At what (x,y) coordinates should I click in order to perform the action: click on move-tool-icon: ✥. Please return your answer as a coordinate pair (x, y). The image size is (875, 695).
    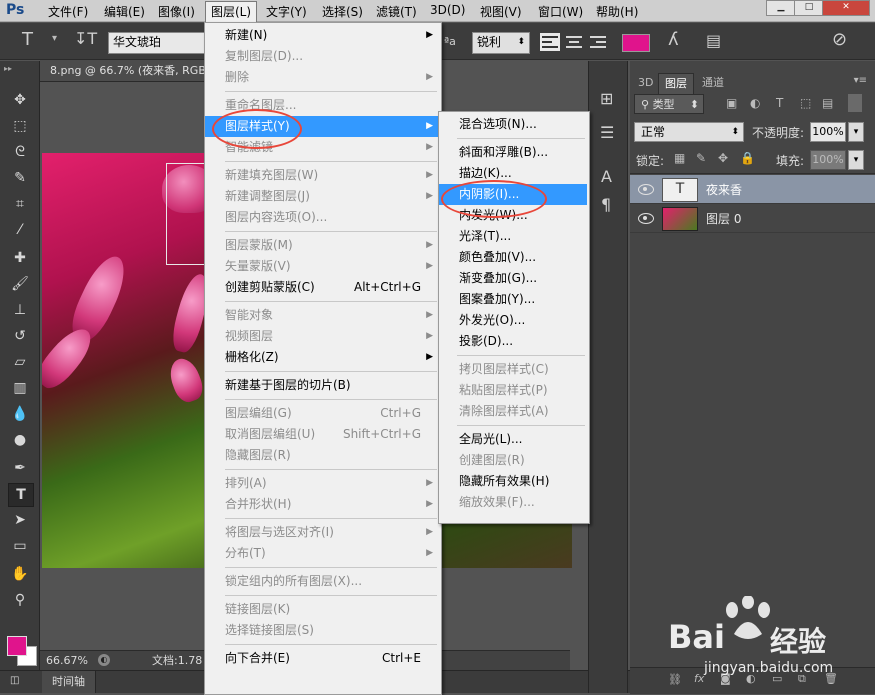
    Looking at the image, I should click on (20, 100).